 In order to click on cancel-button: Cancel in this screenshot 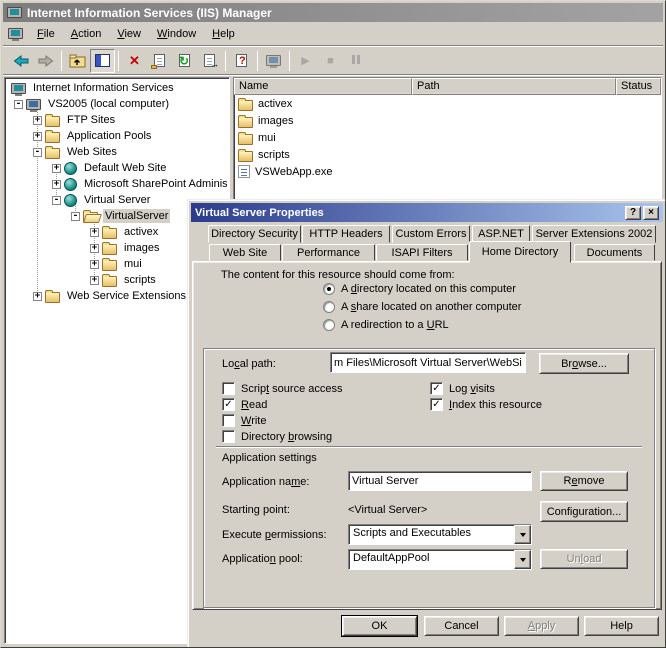, I will do `click(461, 626)`.